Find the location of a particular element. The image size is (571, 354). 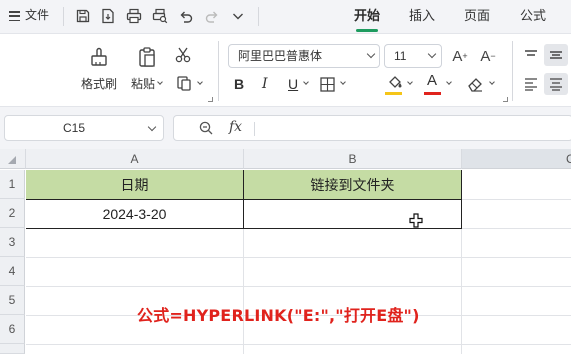

font-dialog-launcher is located at coordinates (505, 99).